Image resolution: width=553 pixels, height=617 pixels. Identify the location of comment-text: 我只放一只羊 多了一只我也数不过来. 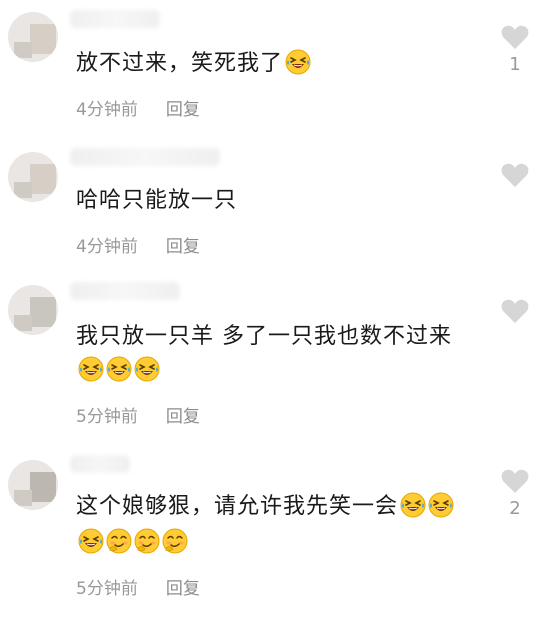
(264, 336).